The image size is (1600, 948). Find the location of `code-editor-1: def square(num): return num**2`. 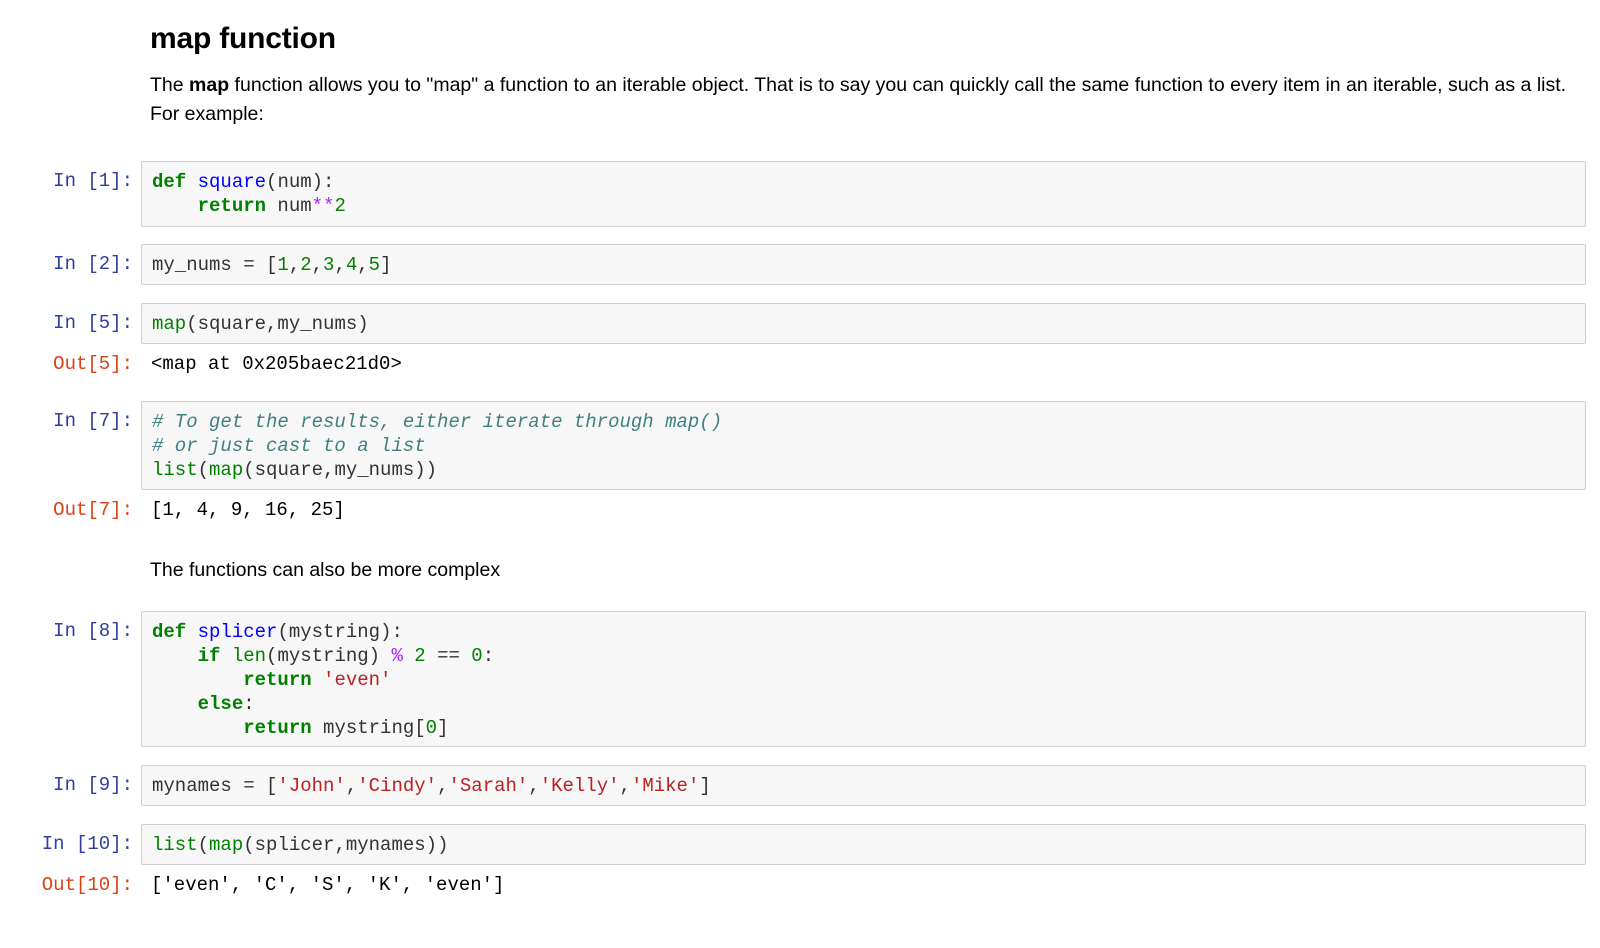

code-editor-1: def square(num): return num**2 is located at coordinates (249, 194).